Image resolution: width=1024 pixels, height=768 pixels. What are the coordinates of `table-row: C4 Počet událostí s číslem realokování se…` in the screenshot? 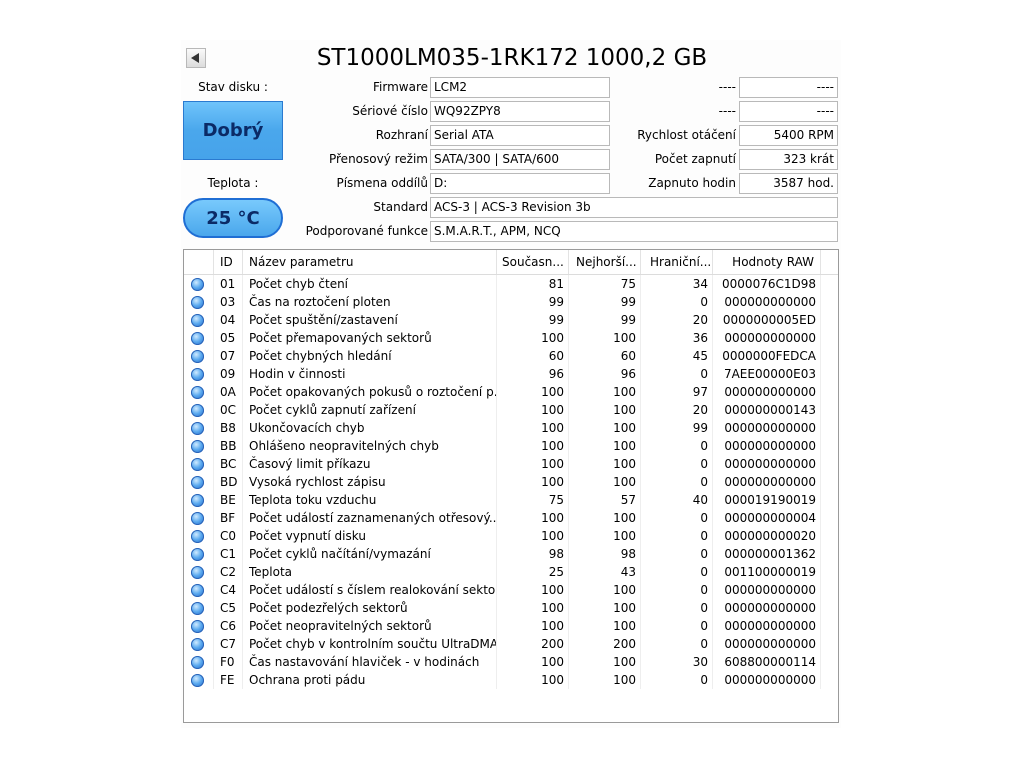 It's located at (511, 590).